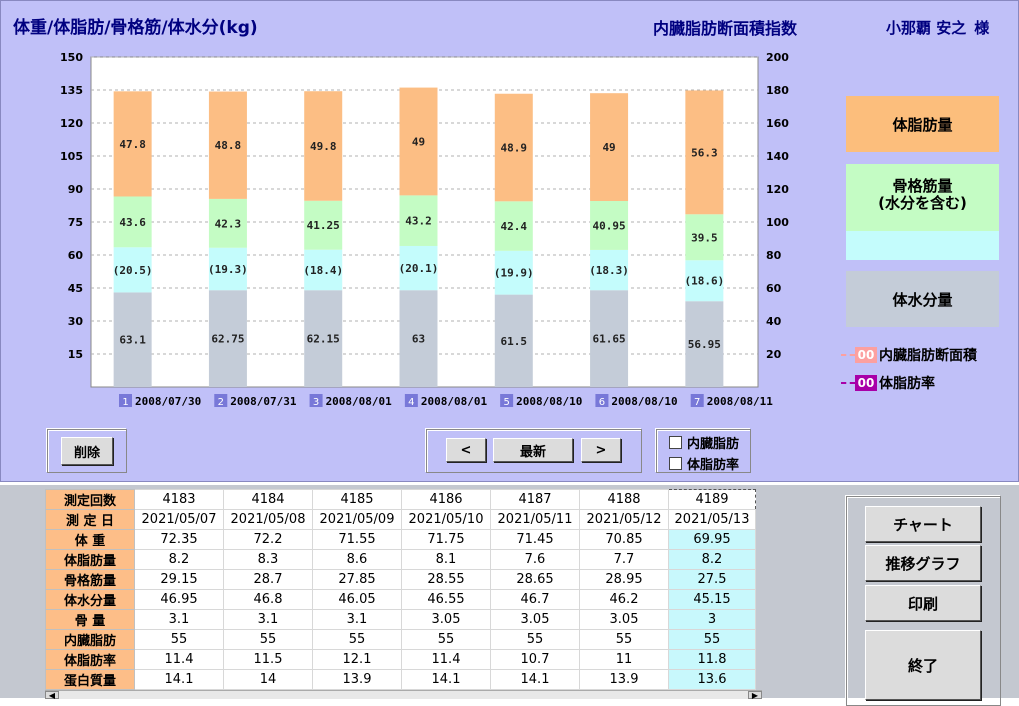  What do you see at coordinates (704, 152) in the screenshot?
I see `data-label: 56.3` at bounding box center [704, 152].